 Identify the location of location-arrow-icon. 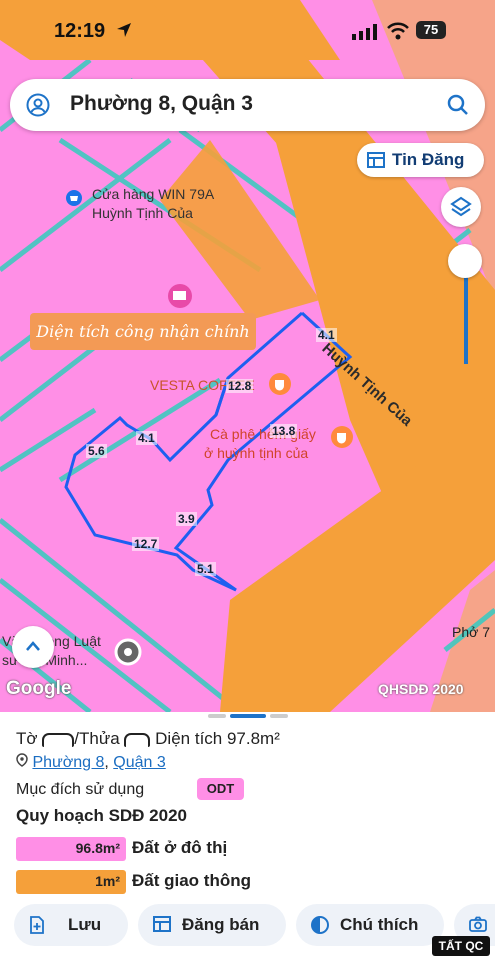
(124, 30).